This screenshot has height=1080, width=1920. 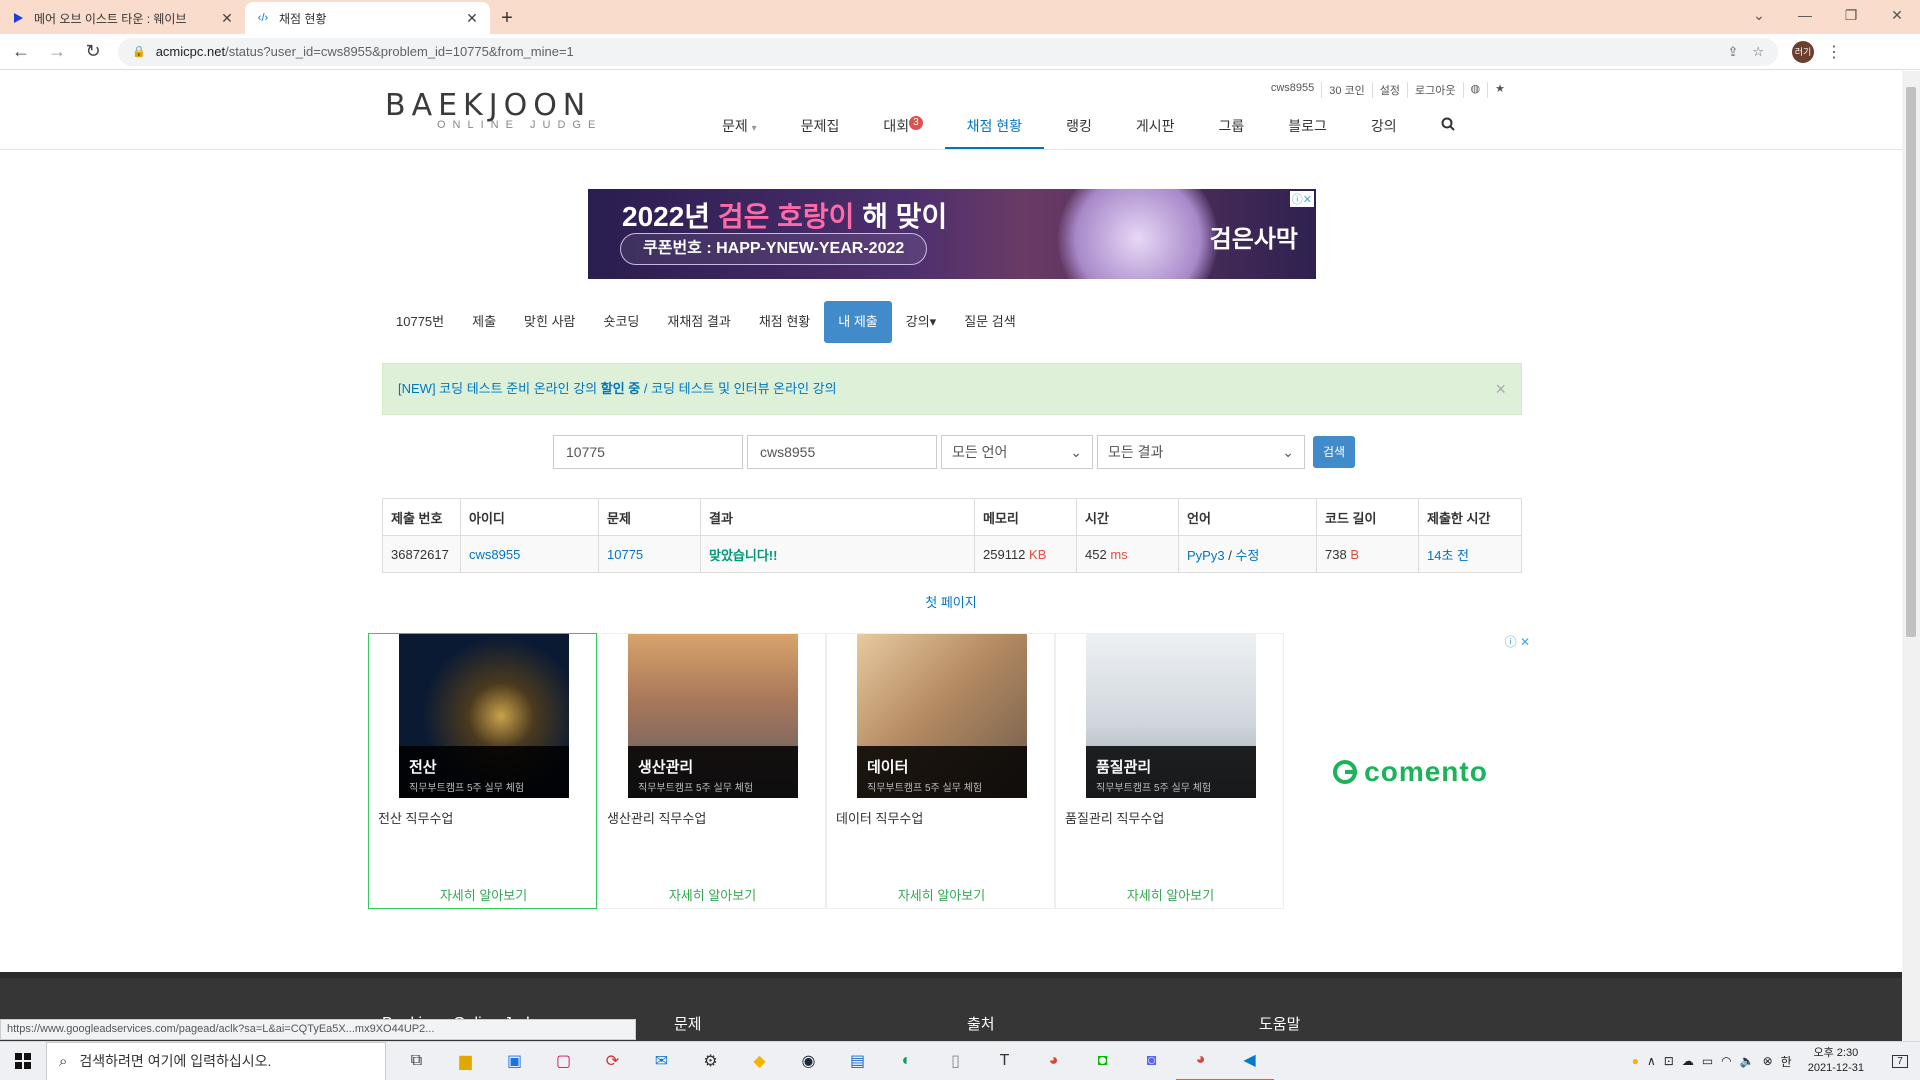 What do you see at coordinates (1747, 1061) in the screenshot?
I see `volume-icon: 🔈` at bounding box center [1747, 1061].